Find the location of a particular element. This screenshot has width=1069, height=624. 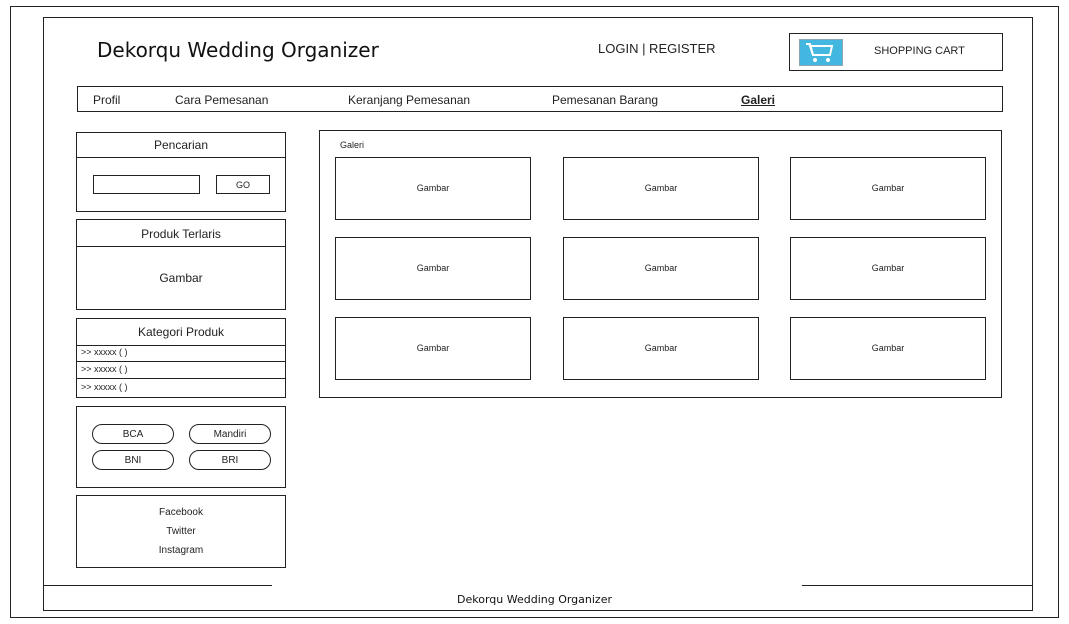

nav-item-keranjang-pemesanan: Keranjang Pemesanan is located at coordinates (409, 100).